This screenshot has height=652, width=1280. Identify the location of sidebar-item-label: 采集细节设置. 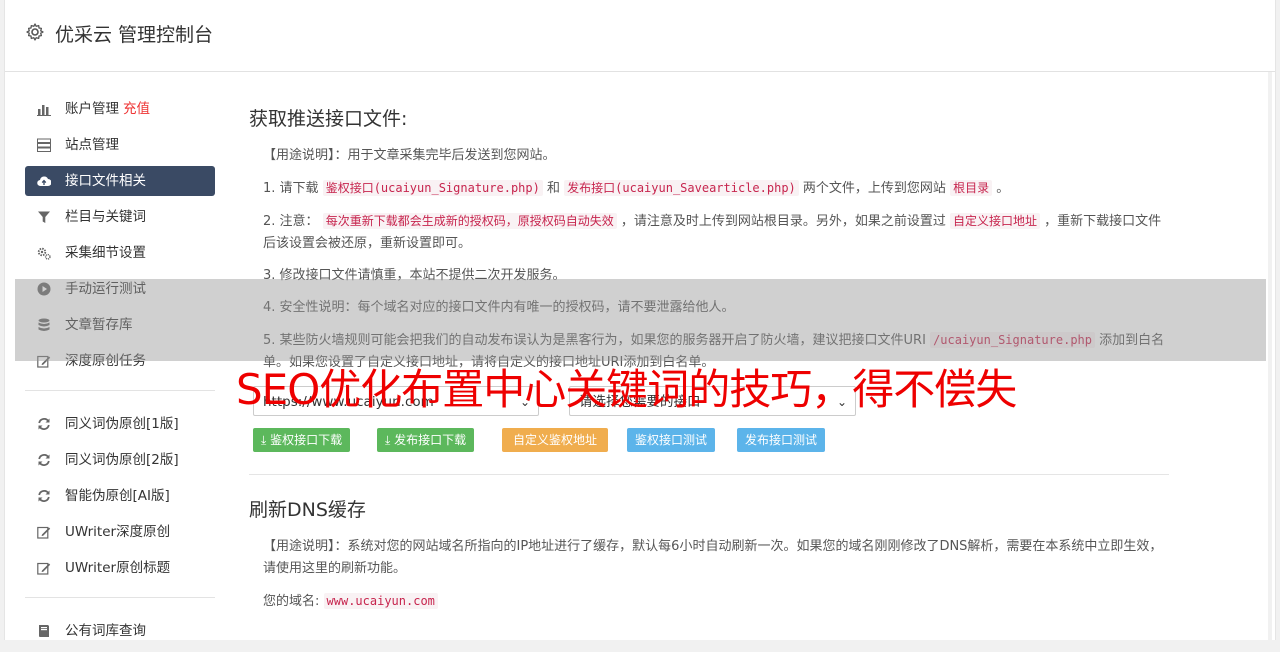
(105, 253).